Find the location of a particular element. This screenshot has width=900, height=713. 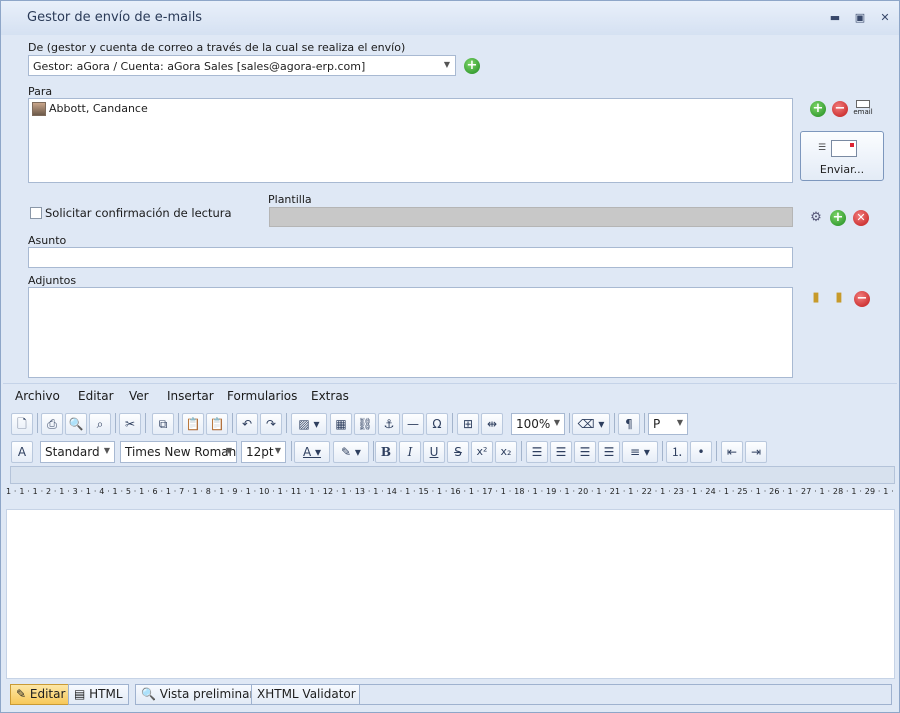

cut-icon: ✂ is located at coordinates (130, 424).